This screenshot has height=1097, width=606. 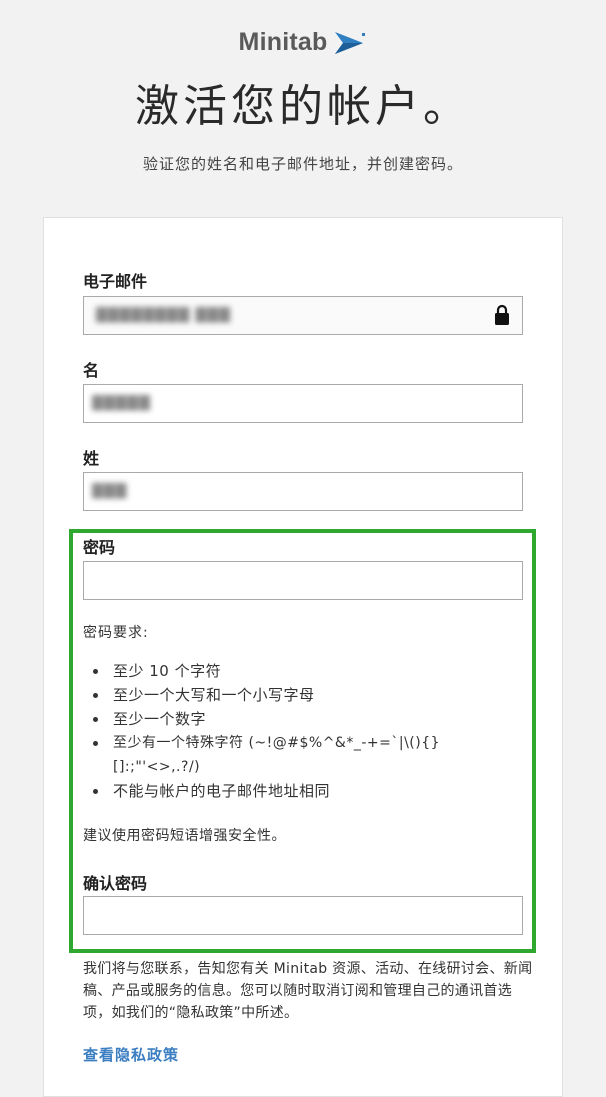 What do you see at coordinates (115, 281) in the screenshot?
I see `email-label: 电子邮件` at bounding box center [115, 281].